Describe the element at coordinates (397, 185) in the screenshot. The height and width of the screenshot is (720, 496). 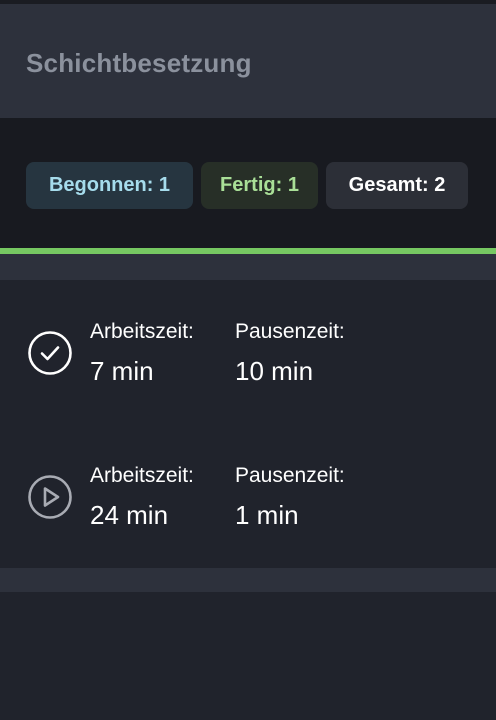
I see `total-count-badge: Gesamt: 2` at that location.